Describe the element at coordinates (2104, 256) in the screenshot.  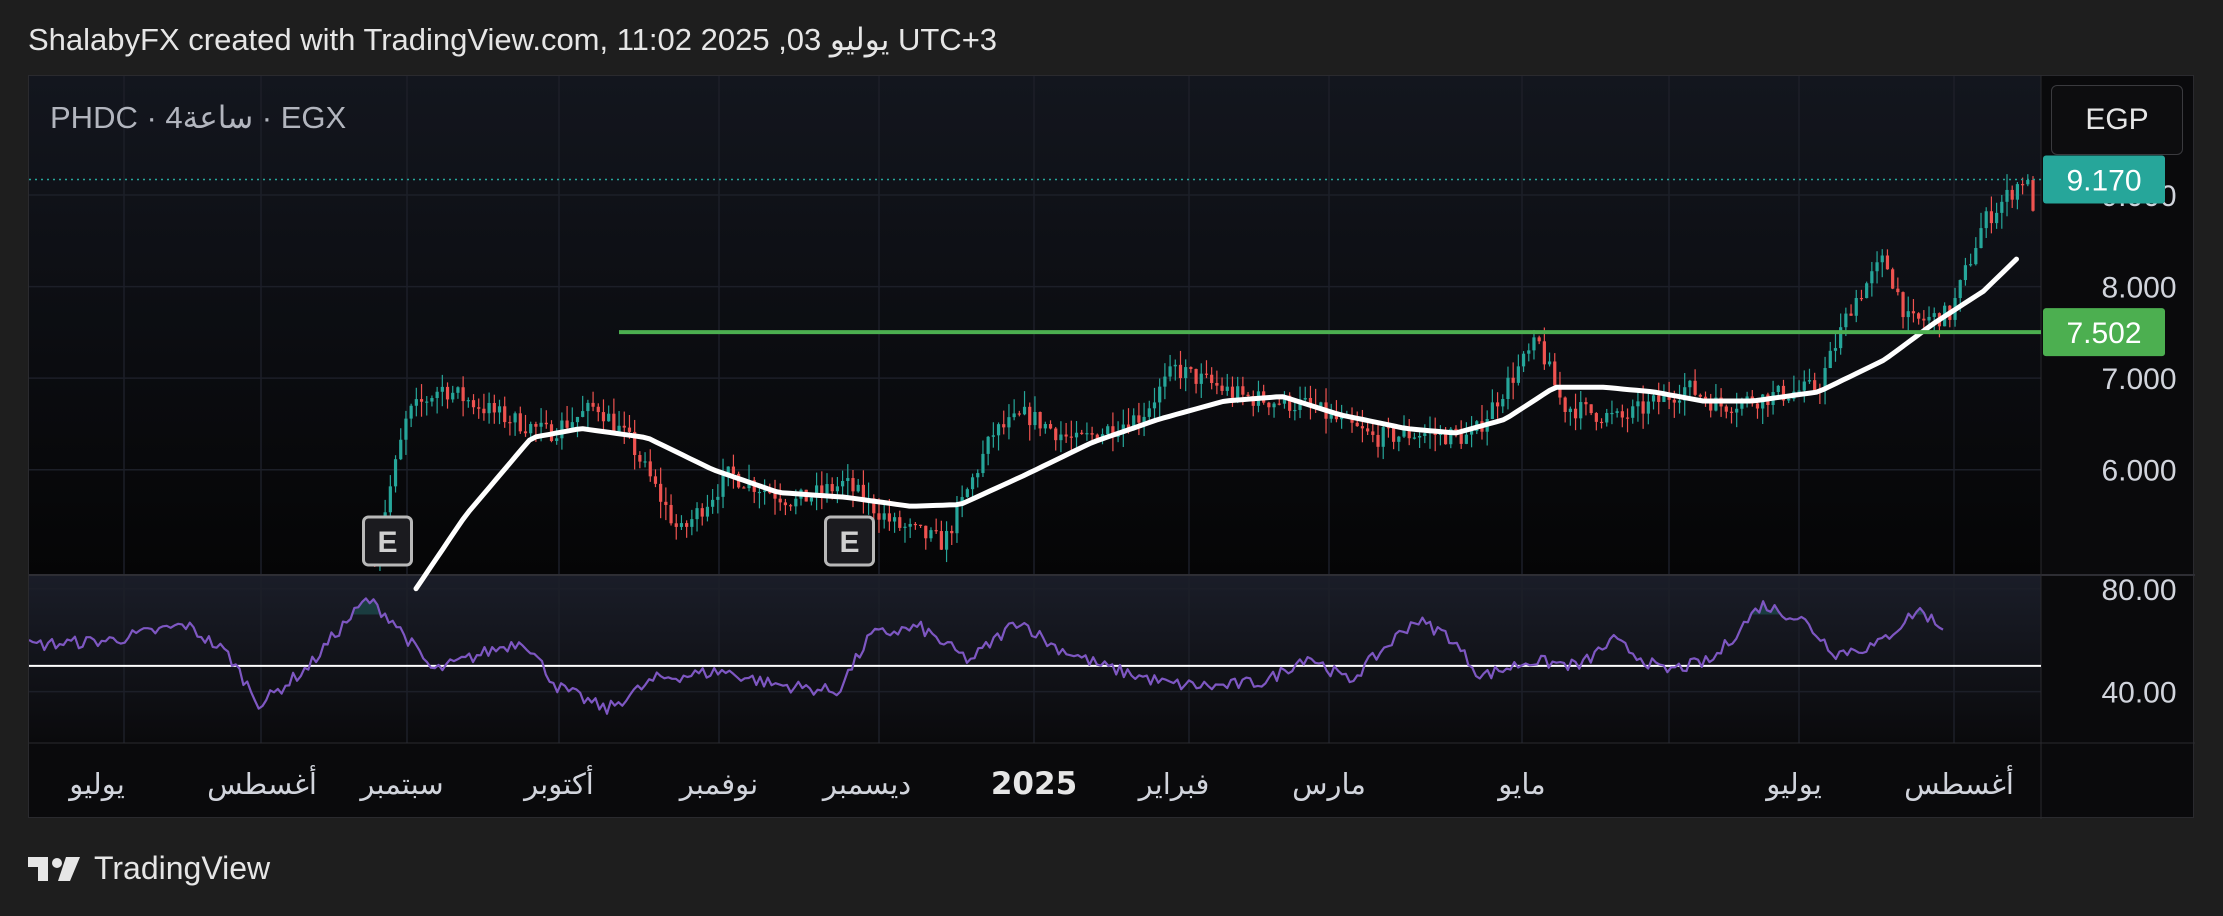
I see `price-badges: 9.170 7.502` at that location.